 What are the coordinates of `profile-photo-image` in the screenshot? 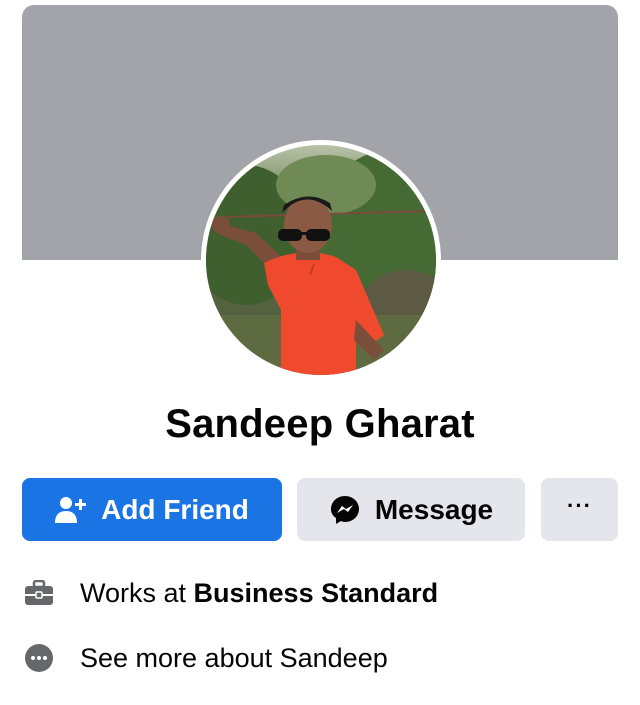 It's located at (321, 260).